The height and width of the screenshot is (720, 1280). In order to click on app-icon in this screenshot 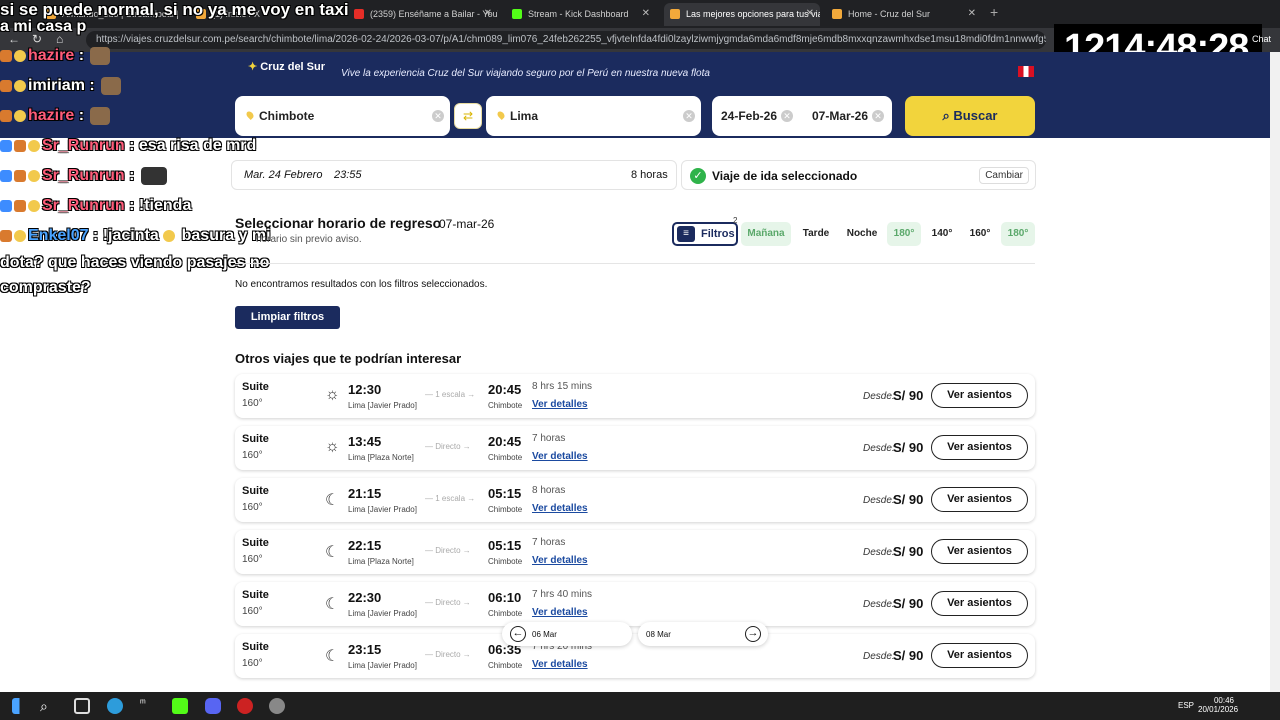, I will do `click(277, 706)`.